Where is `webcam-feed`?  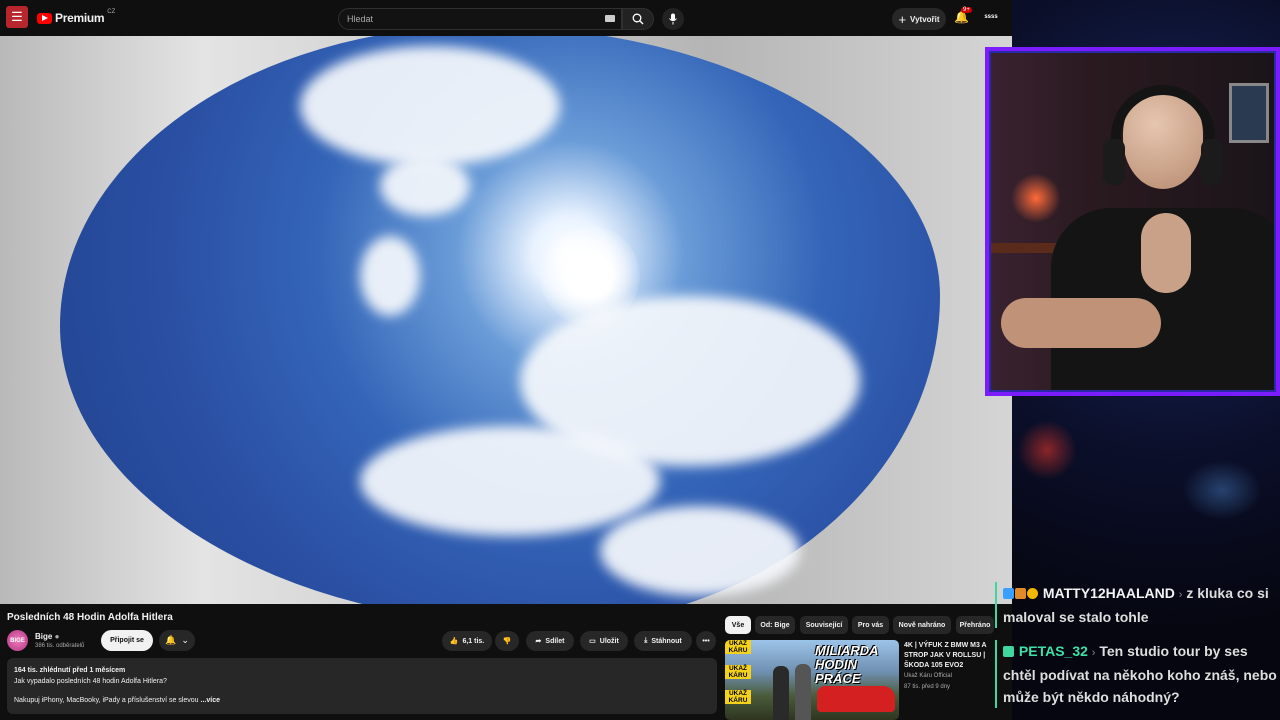
webcam-feed is located at coordinates (1132, 221).